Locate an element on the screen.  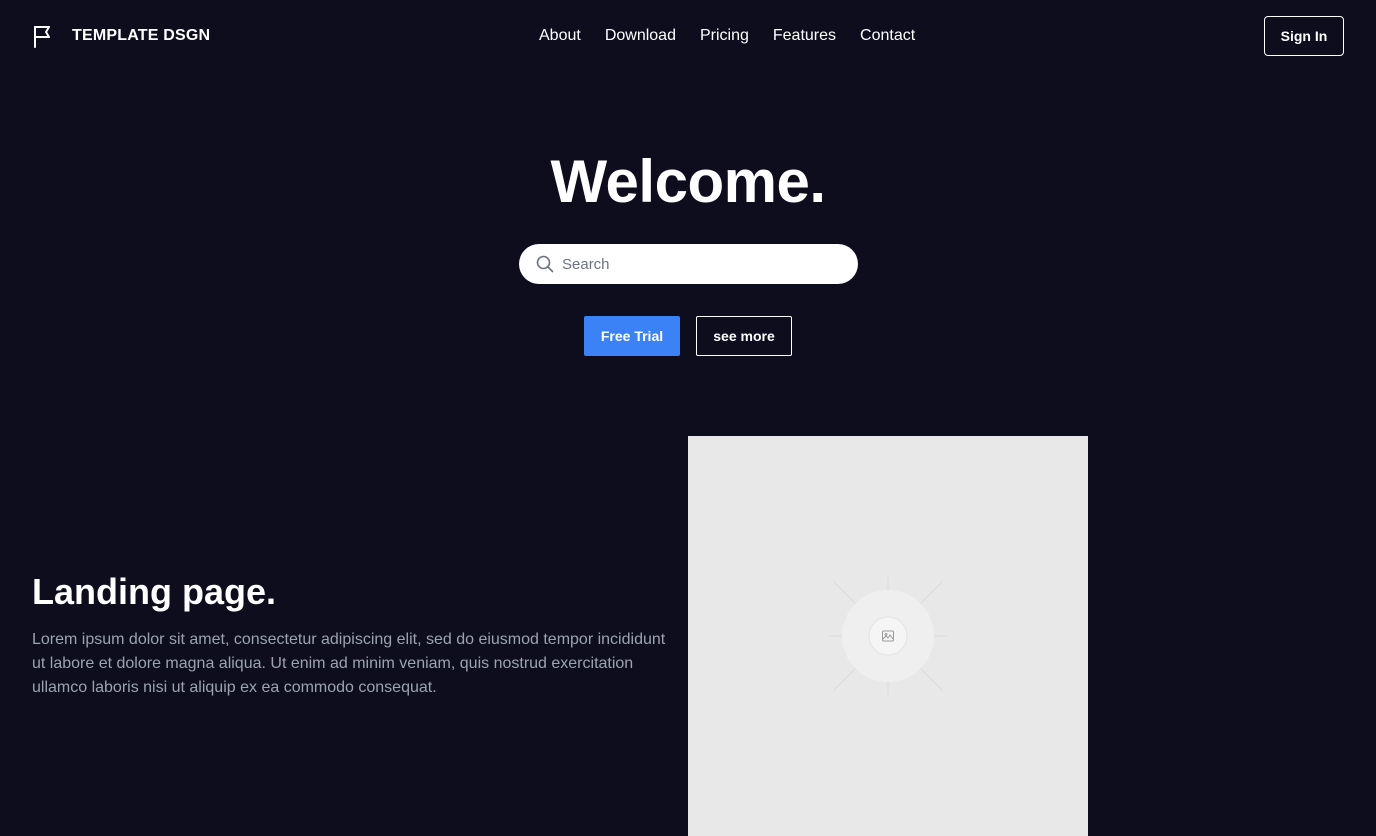
sign-in-button: Sign In is located at coordinates (1304, 36).